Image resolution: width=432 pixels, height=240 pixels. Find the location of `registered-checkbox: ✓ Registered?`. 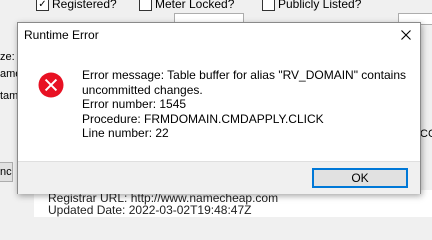

registered-checkbox: ✓ Registered? is located at coordinates (76, 6).